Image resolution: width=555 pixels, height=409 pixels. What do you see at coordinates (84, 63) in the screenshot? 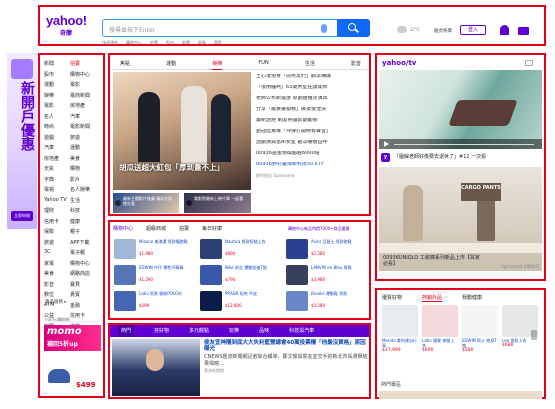
I see `sidebar-item: 拍賣` at bounding box center [84, 63].